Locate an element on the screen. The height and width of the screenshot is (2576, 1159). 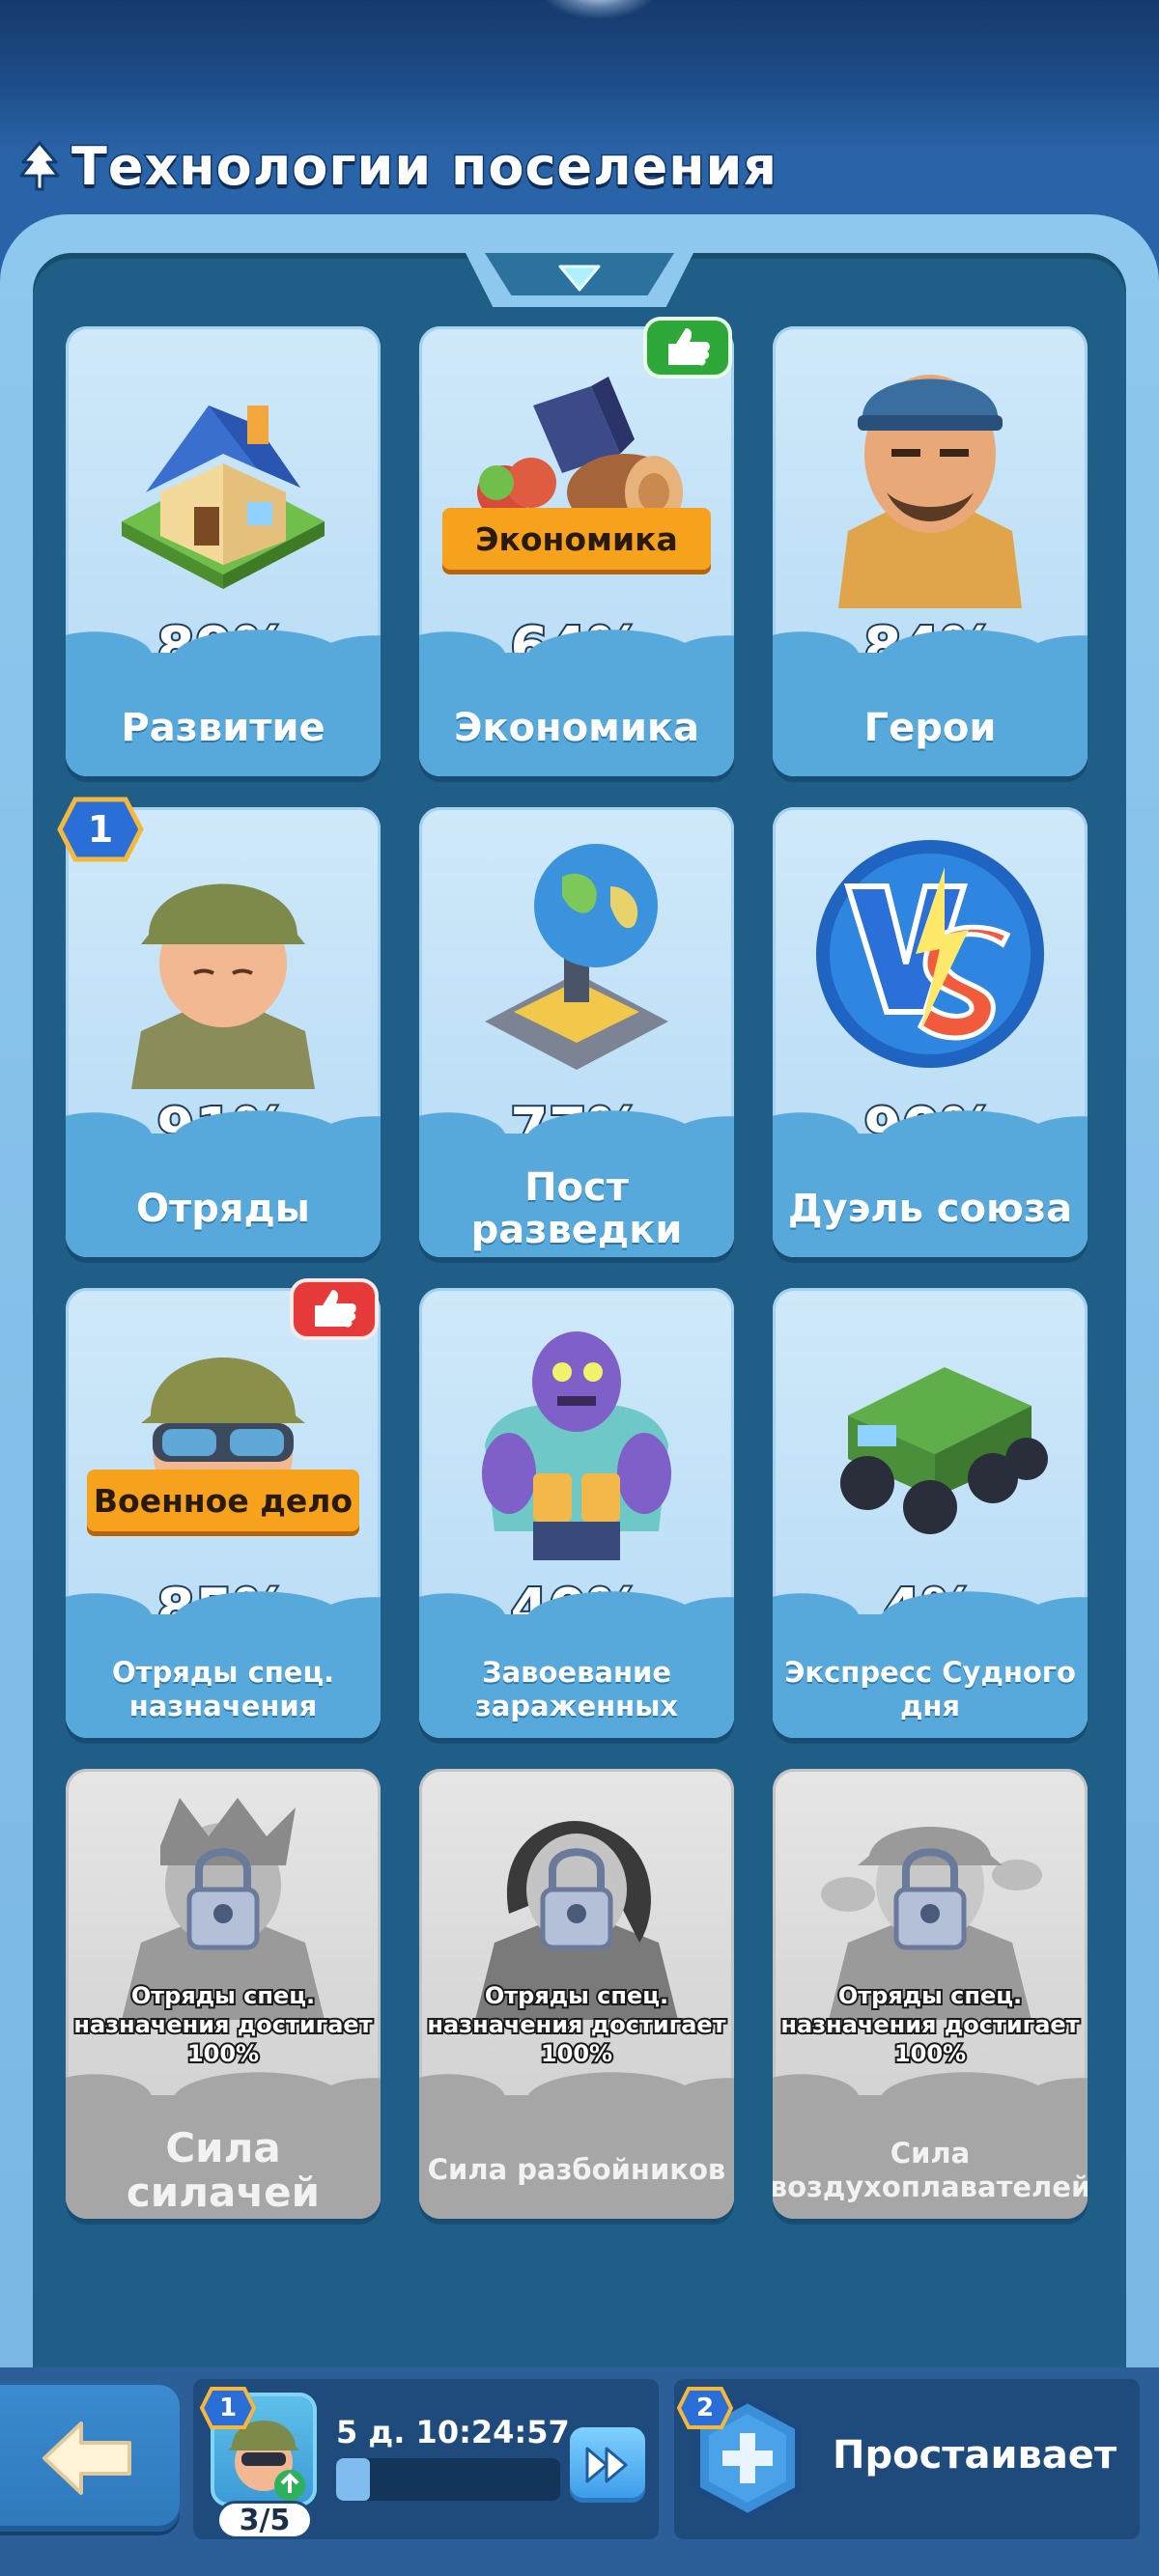
tech-card-squads: 91% Отряды is located at coordinates (223, 1032).